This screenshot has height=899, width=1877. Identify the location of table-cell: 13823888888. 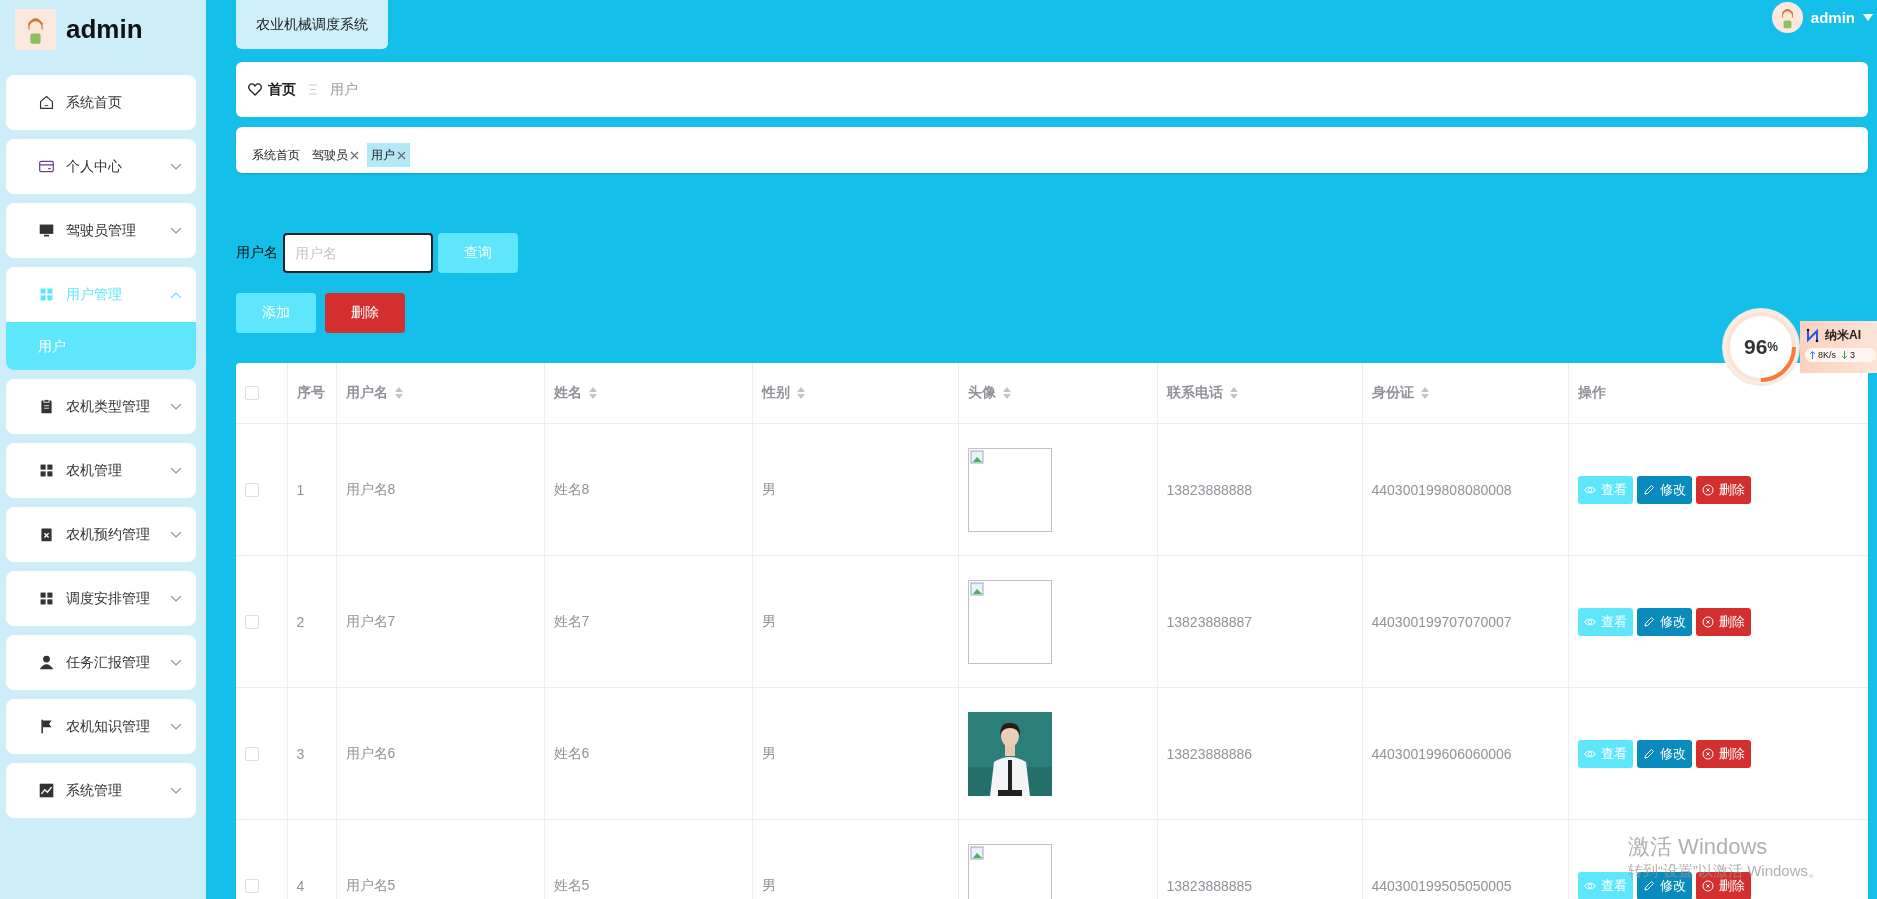
(1209, 489).